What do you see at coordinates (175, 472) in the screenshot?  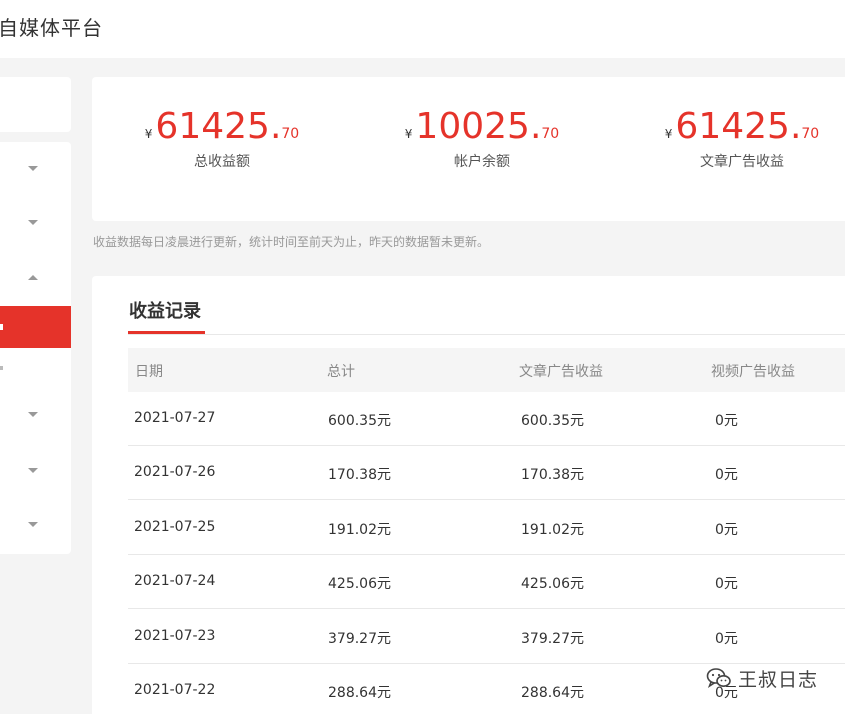 I see `cell-date: 2021-07-26` at bounding box center [175, 472].